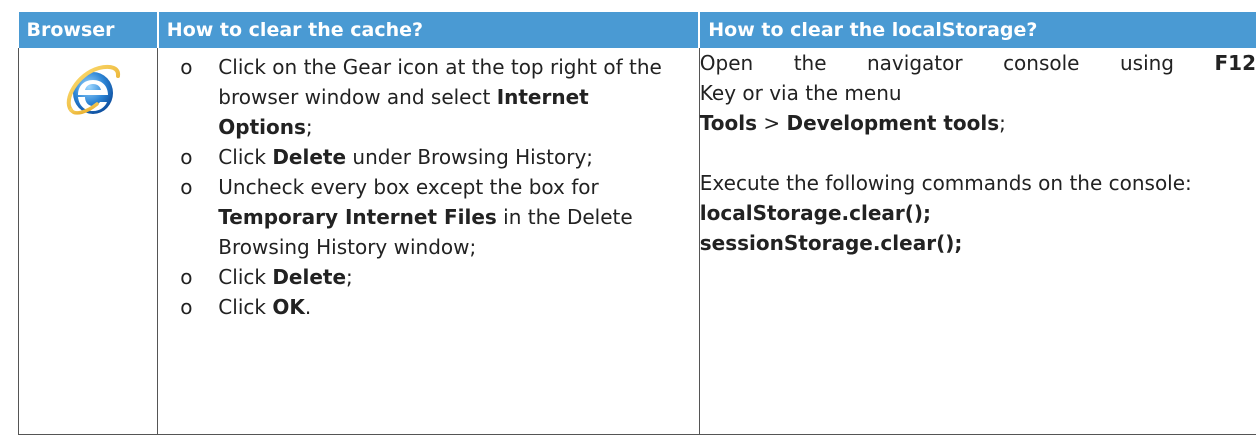  Describe the element at coordinates (408, 187) in the screenshot. I see `step-text: Uncheck every box except the box for` at that location.